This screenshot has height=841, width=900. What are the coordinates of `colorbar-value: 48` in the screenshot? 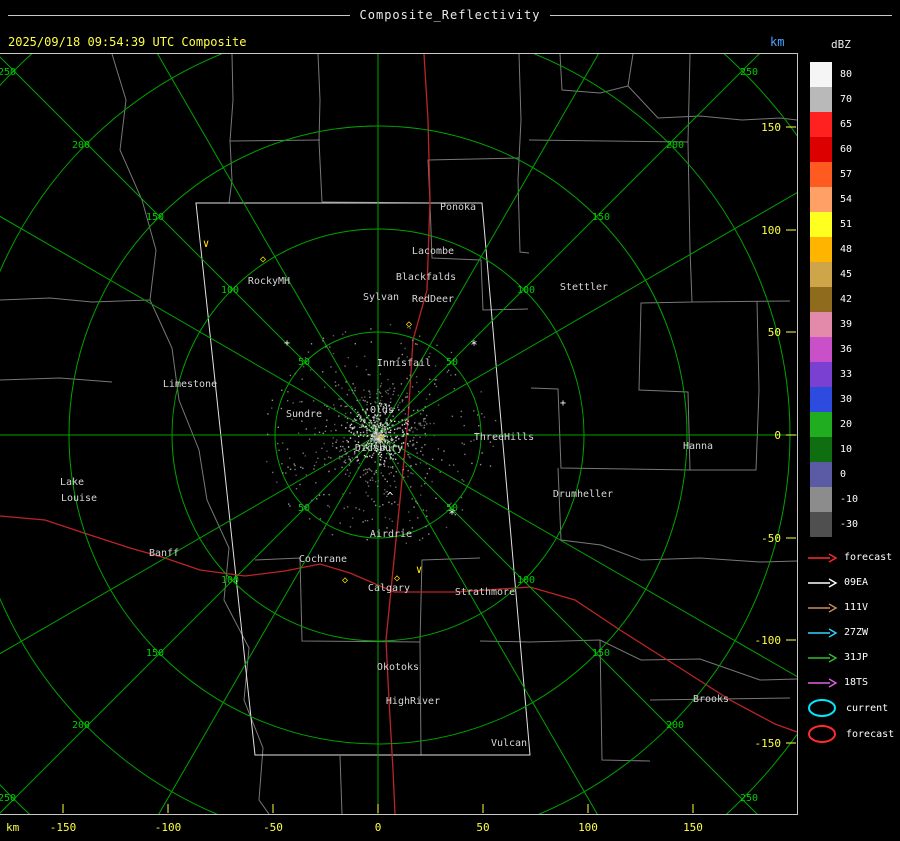 It's located at (846, 249).